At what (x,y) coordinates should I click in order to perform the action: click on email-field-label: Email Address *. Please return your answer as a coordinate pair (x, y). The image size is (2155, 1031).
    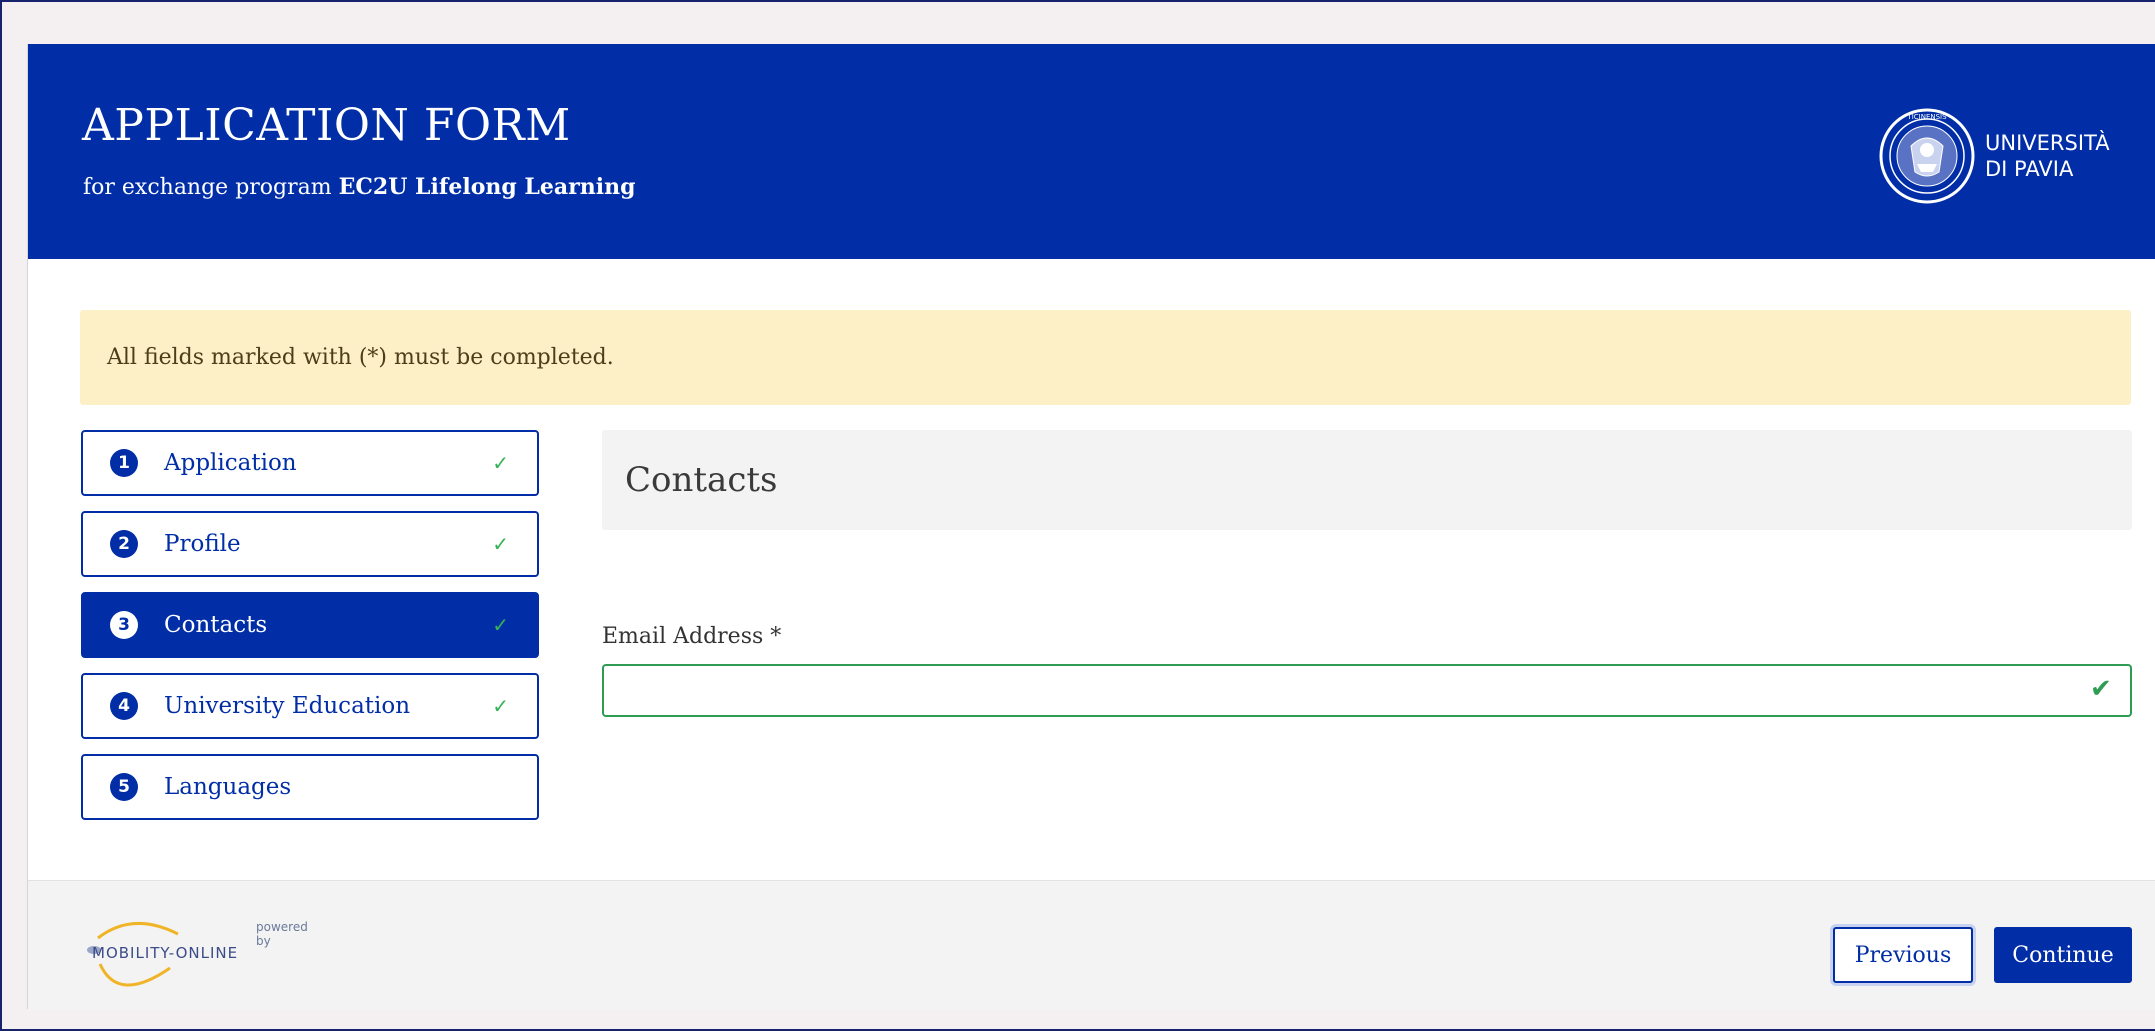
    Looking at the image, I should click on (692, 636).